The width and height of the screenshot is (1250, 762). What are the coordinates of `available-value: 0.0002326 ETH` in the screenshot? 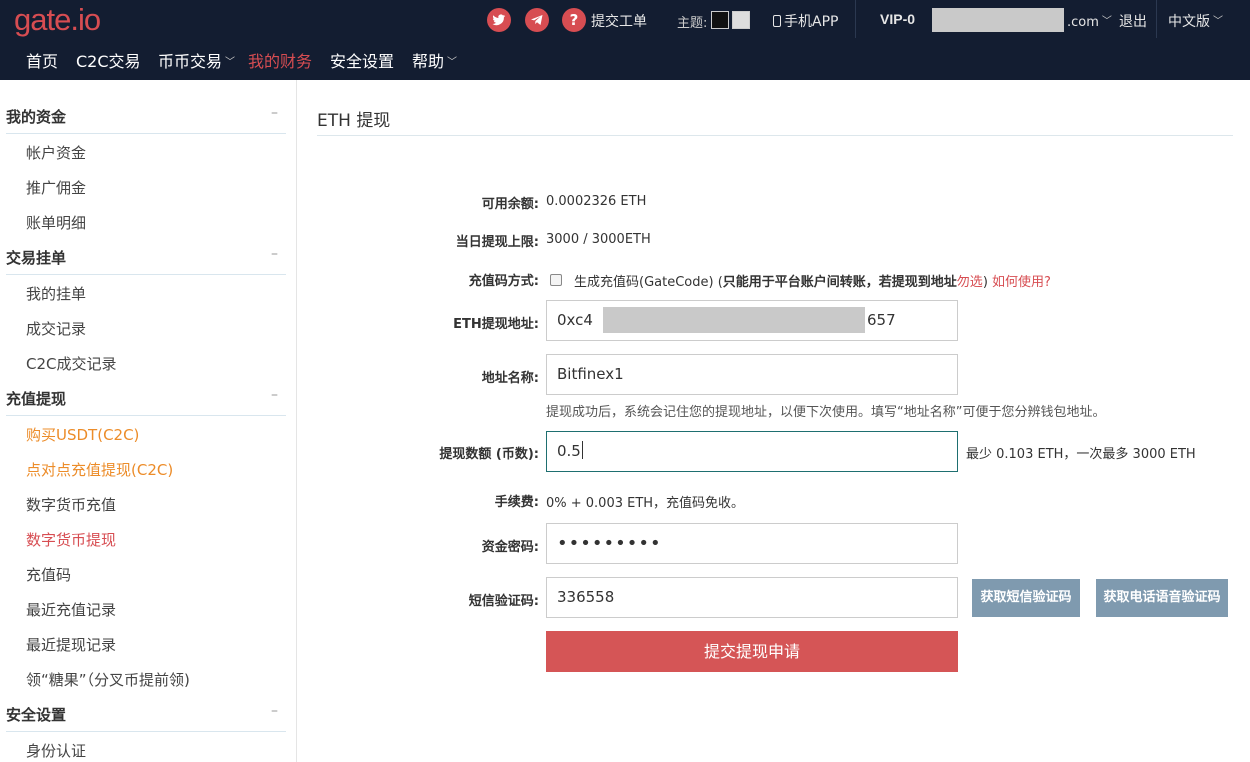 It's located at (596, 201).